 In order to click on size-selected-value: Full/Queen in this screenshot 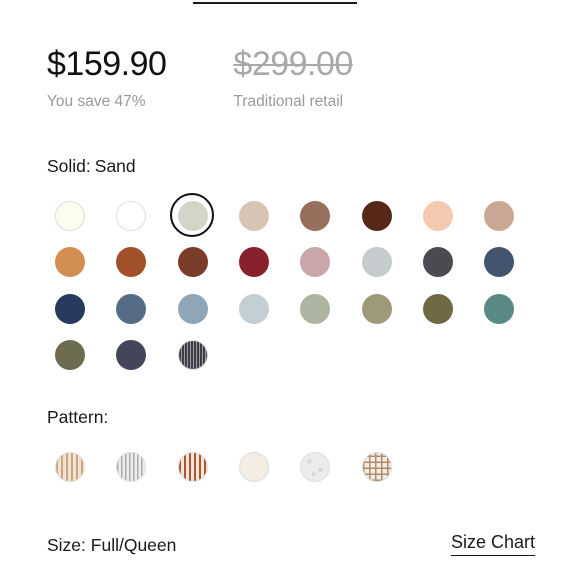, I will do `click(133, 545)`.